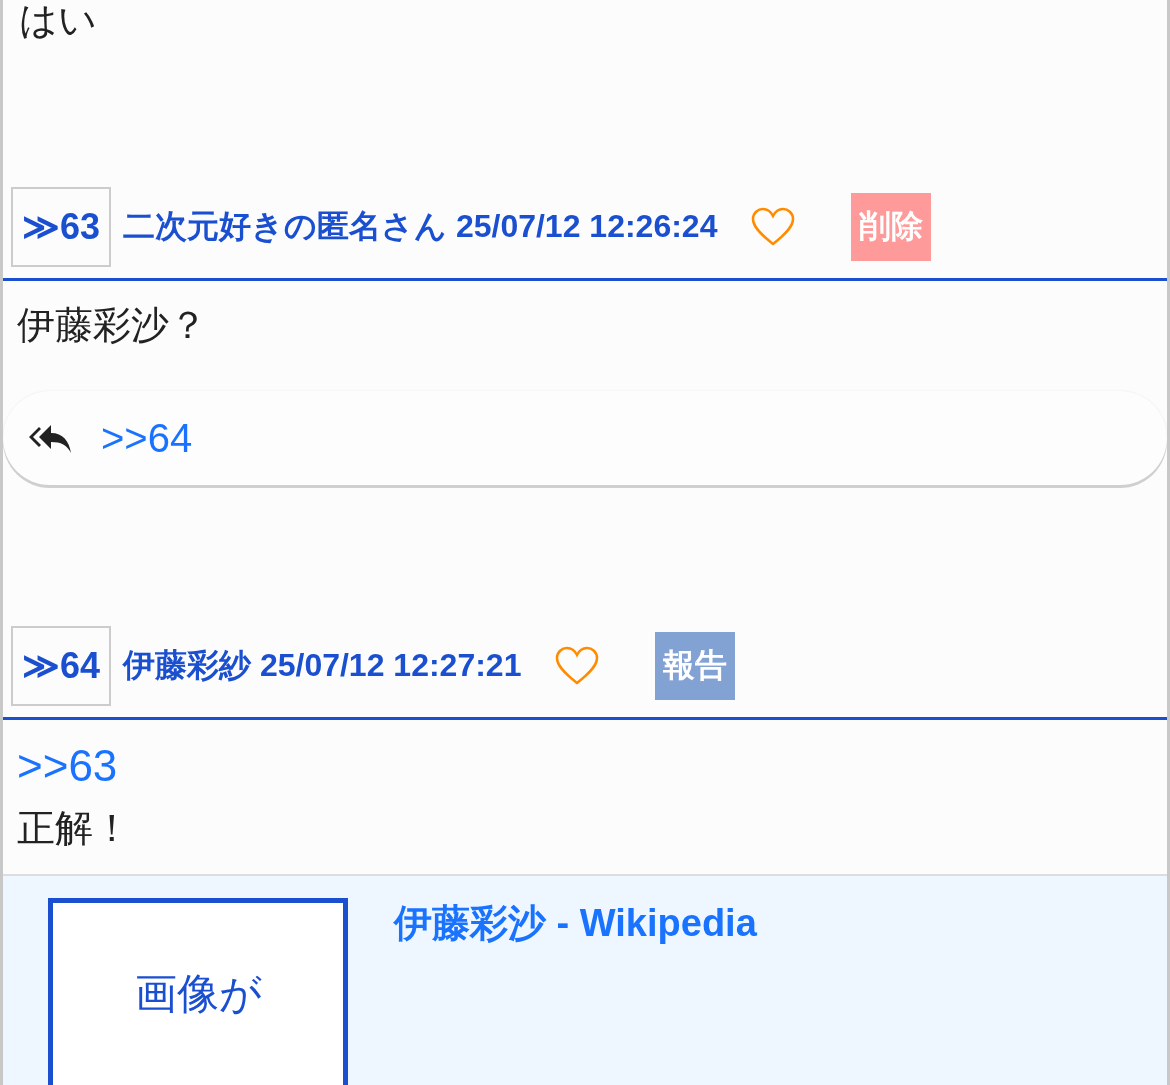 The height and width of the screenshot is (1085, 1170). What do you see at coordinates (695, 666) in the screenshot?
I see `report-button: 報告` at bounding box center [695, 666].